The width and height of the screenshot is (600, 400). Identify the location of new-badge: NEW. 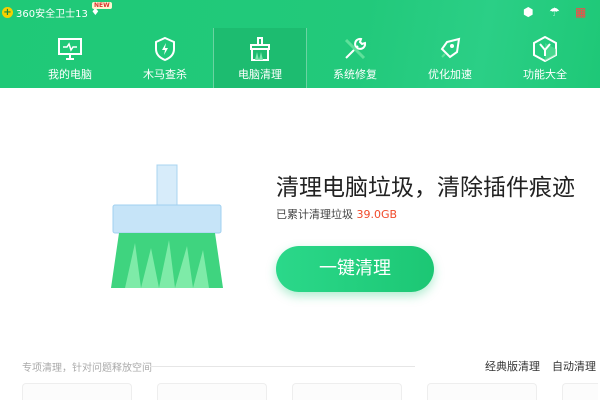
(102, 5).